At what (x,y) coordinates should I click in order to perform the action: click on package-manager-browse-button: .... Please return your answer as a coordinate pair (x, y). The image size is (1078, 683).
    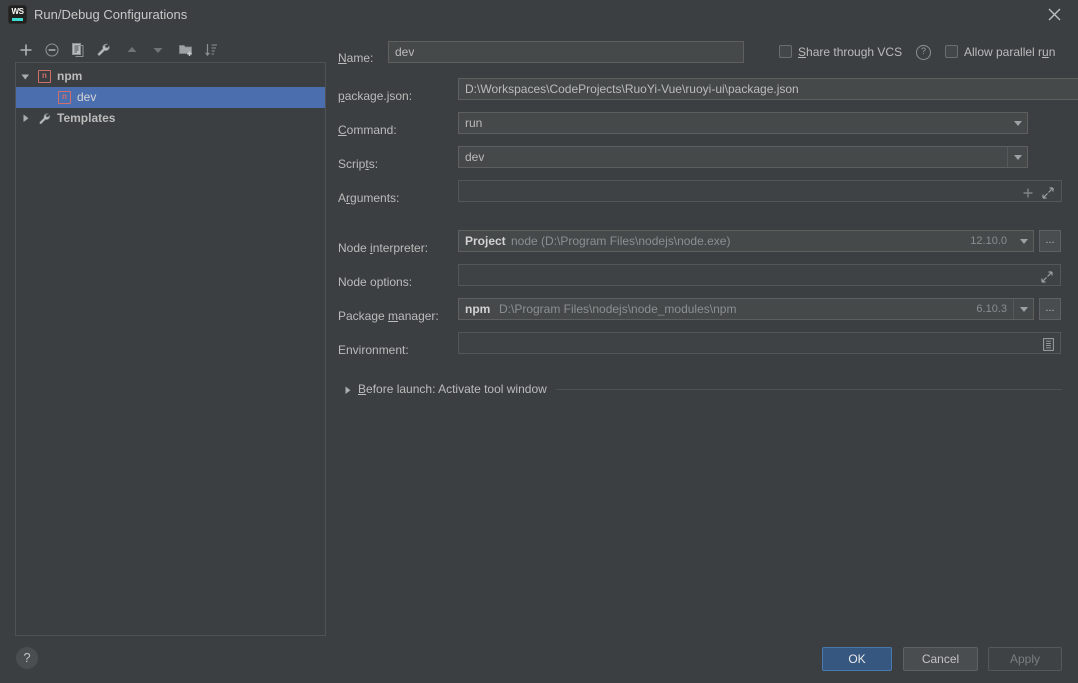
    Looking at the image, I should click on (1050, 309).